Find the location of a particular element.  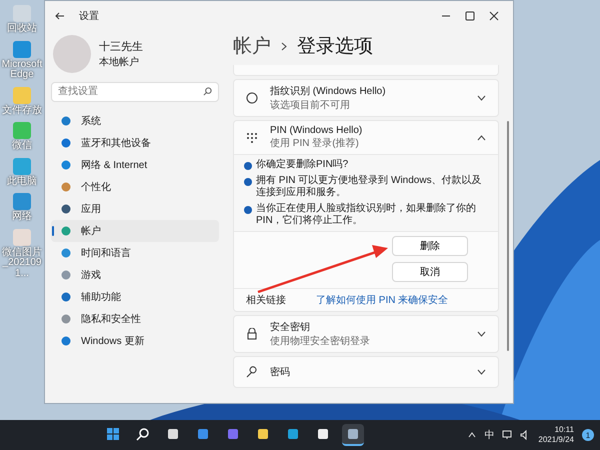

card-title: 密码 is located at coordinates (280, 372).